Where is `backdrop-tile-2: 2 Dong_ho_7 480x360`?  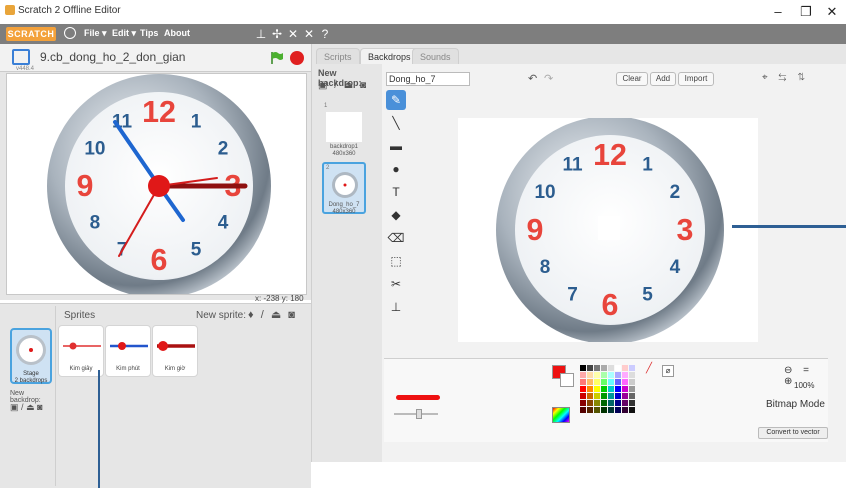 backdrop-tile-2: 2 Dong_ho_7 480x360 is located at coordinates (344, 188).